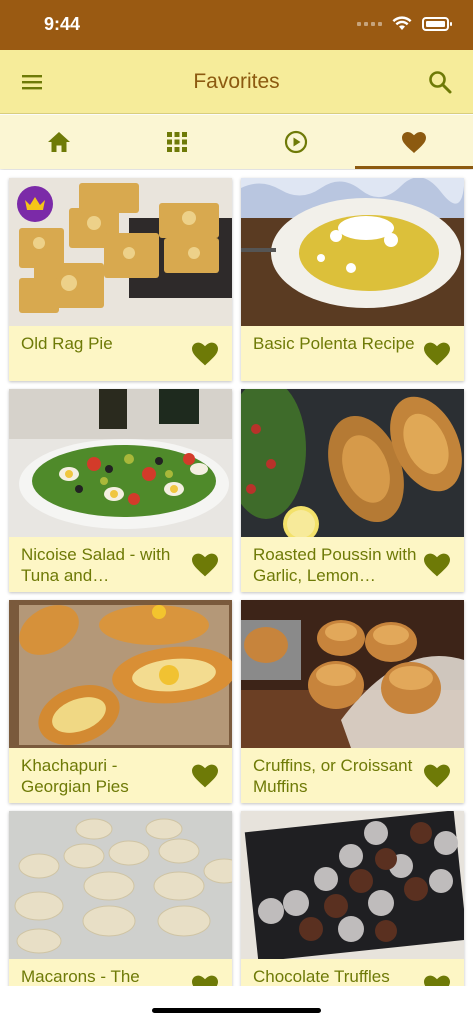  Describe the element at coordinates (236, 25) in the screenshot. I see `status-bar: 9:44` at that location.